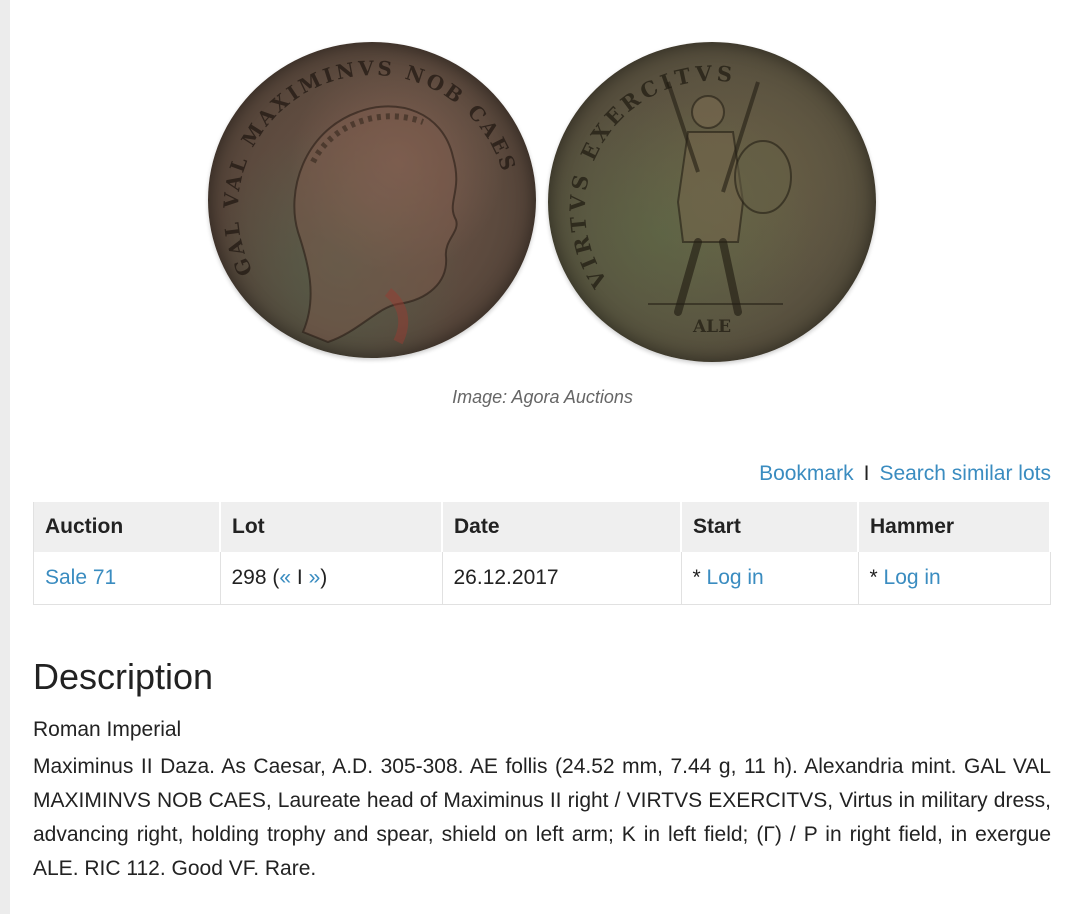  Describe the element at coordinates (107, 729) in the screenshot. I see `description-category: Roman Imperial` at that location.